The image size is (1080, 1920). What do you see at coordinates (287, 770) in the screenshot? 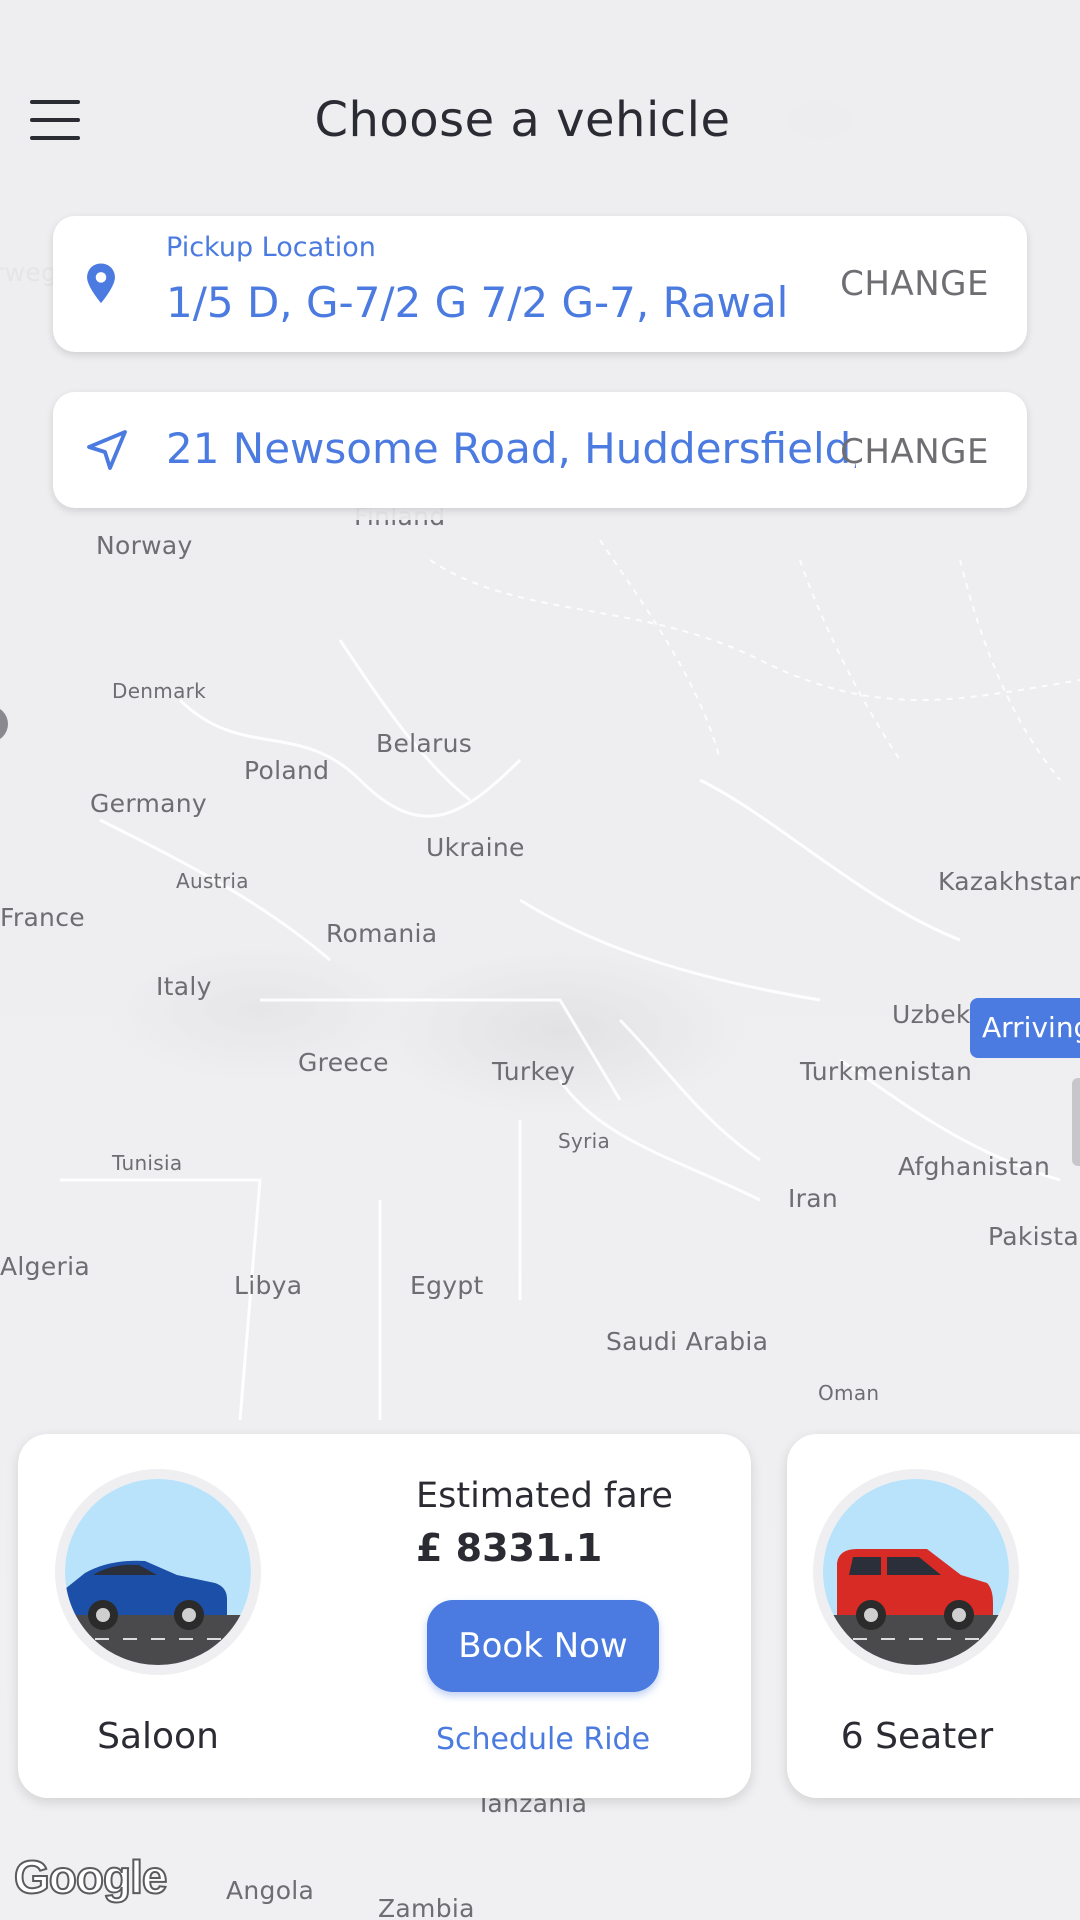
I see `map-label: Poland` at bounding box center [287, 770].